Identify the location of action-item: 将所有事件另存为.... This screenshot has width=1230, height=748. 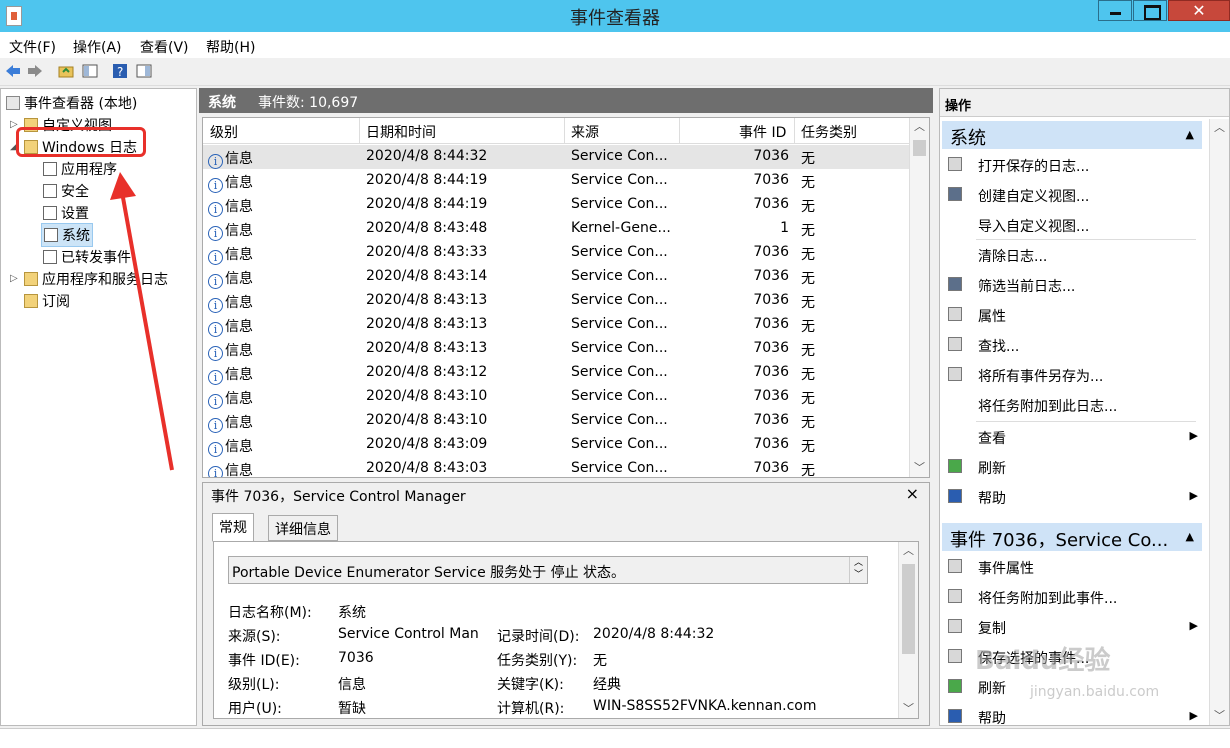
(1072, 375).